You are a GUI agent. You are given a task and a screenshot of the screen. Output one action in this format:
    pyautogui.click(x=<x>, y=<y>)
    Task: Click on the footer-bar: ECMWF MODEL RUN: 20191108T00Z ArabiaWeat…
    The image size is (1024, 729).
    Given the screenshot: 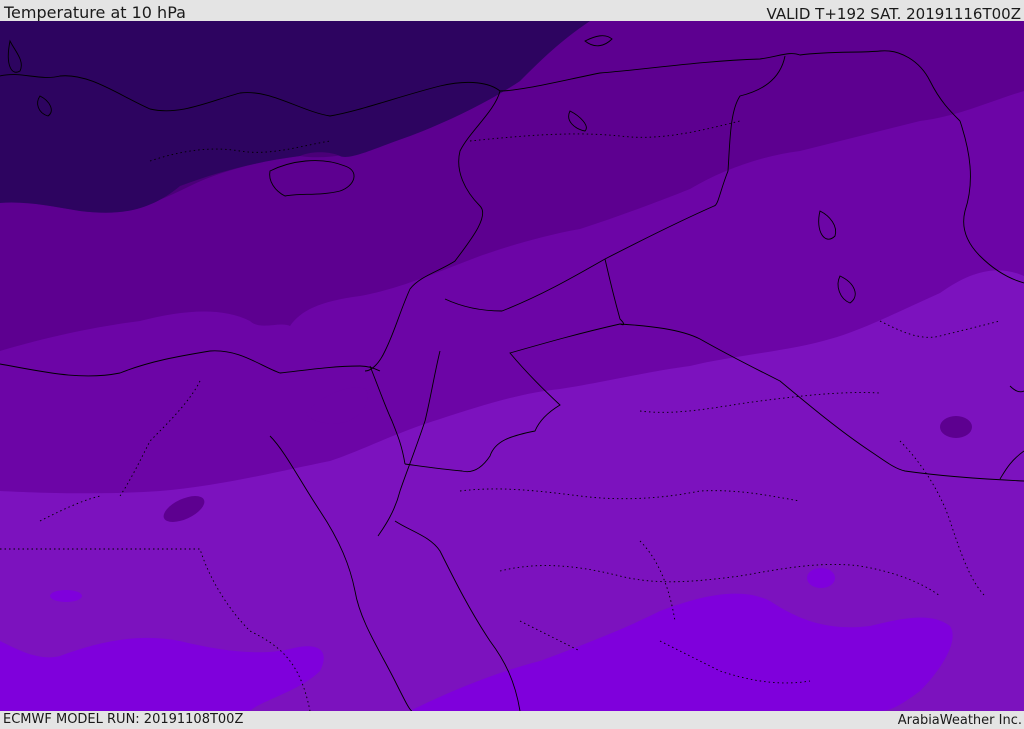 What is the action you would take?
    pyautogui.click(x=512, y=720)
    